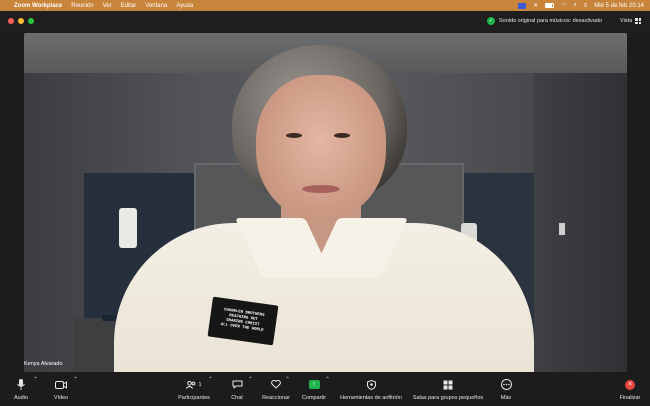 This screenshot has width=650, height=406. Describe the element at coordinates (35, 379) in the screenshot. I see `audio-options-chevron-icon: ⌃` at that location.